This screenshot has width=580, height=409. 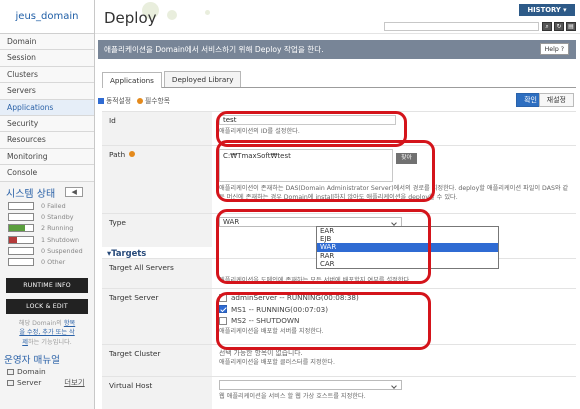 What do you see at coordinates (47, 382) in the screenshot?
I see `manual-link-server: Server 더보기` at bounding box center [47, 382].